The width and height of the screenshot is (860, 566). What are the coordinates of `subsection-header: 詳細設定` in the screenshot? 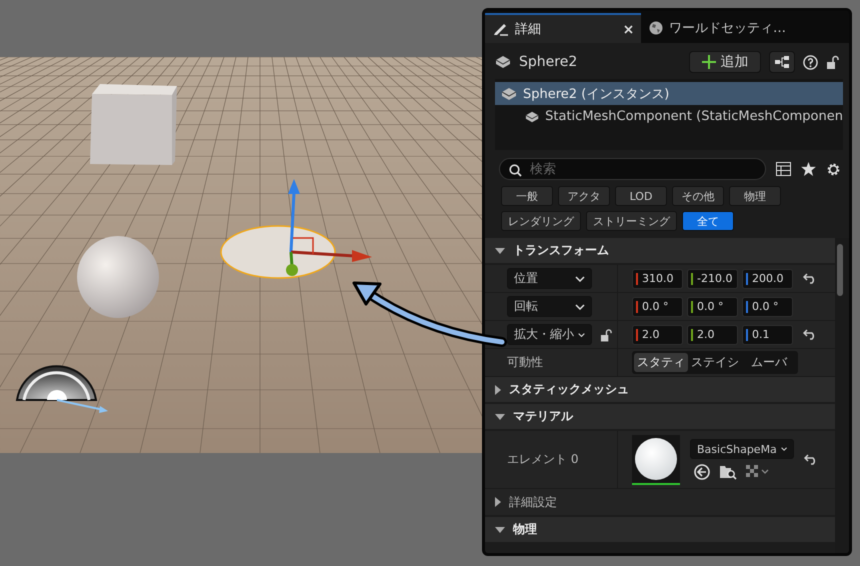 It's located at (660, 503).